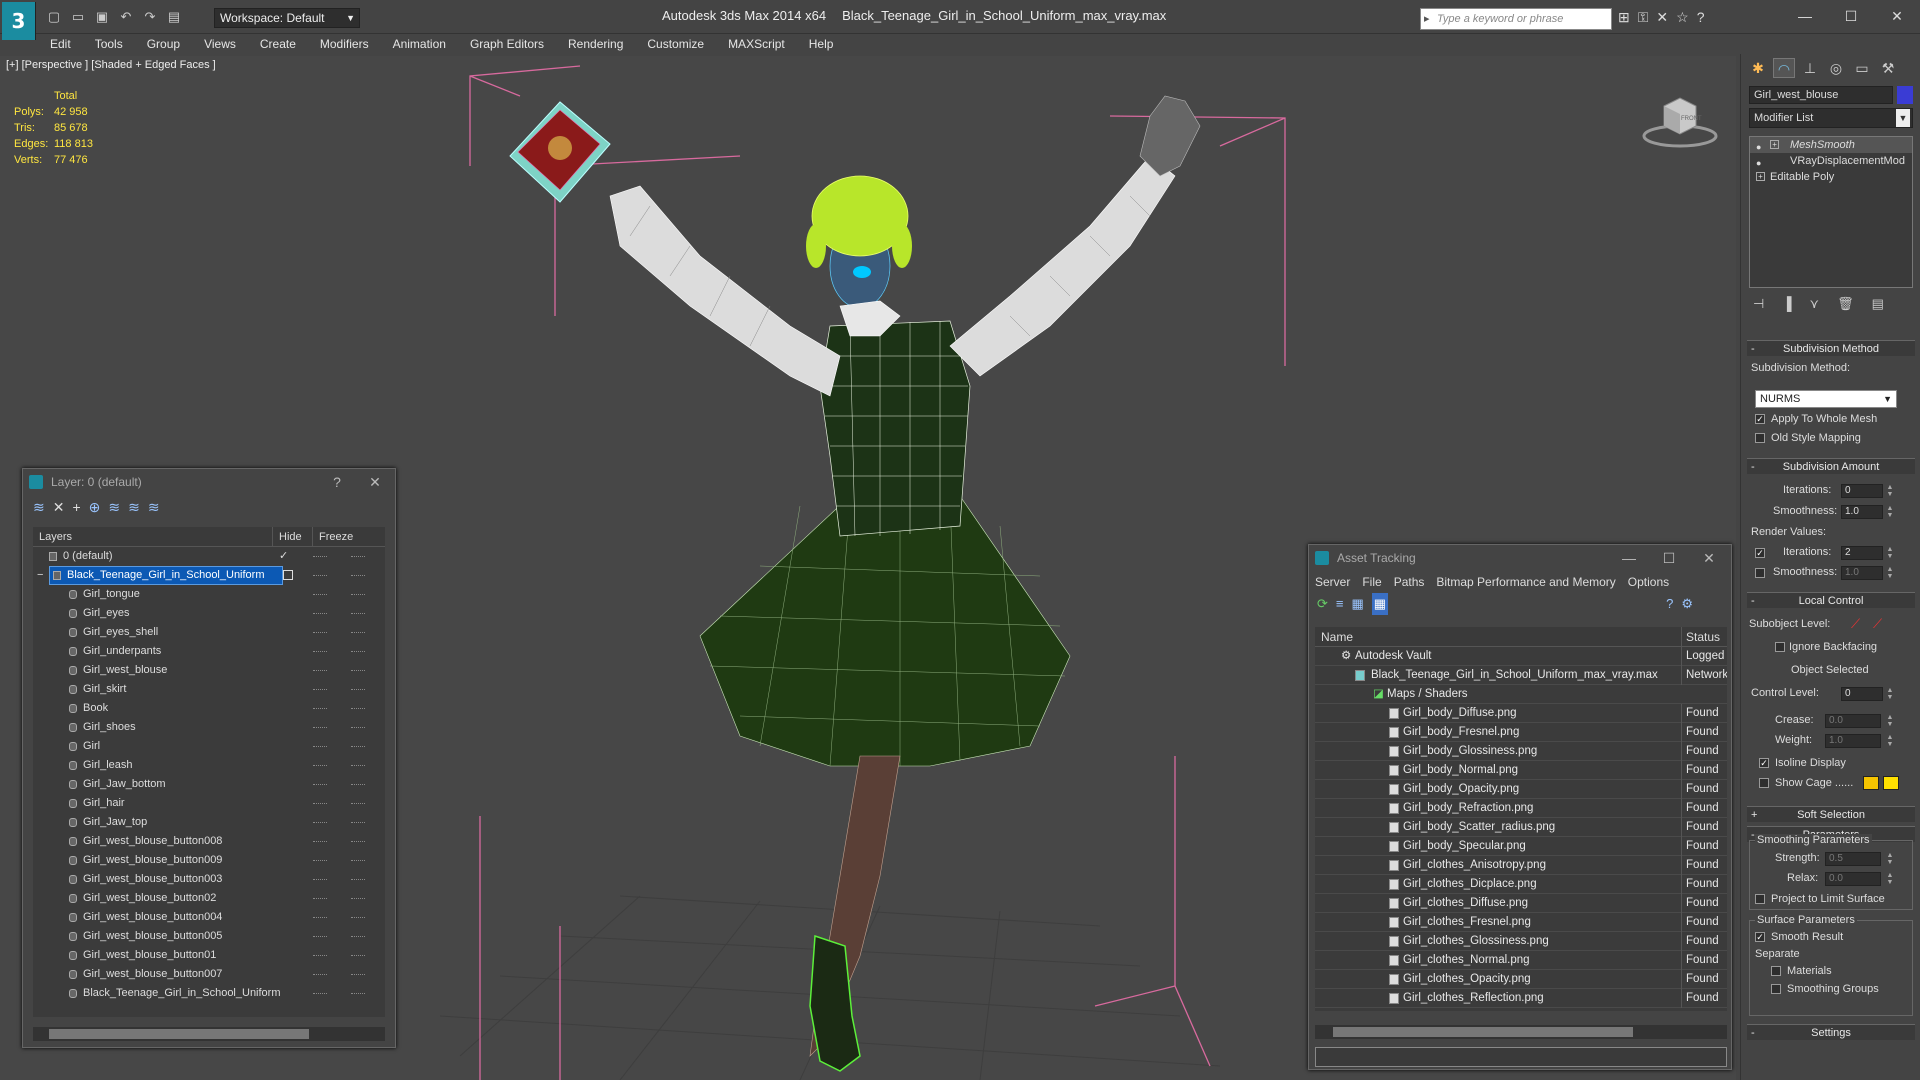 This screenshot has height=1080, width=1920. I want to click on maximize-icon: ☐, so click(1851, 16).